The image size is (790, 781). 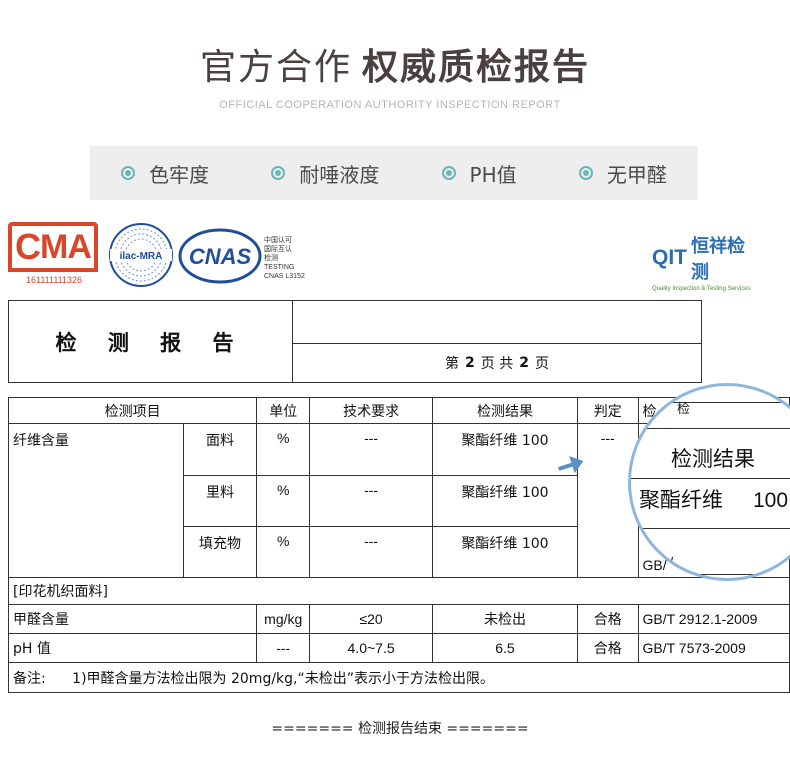 What do you see at coordinates (661, 562) in the screenshot?
I see `mag-gb-fragment: GB/` at bounding box center [661, 562].